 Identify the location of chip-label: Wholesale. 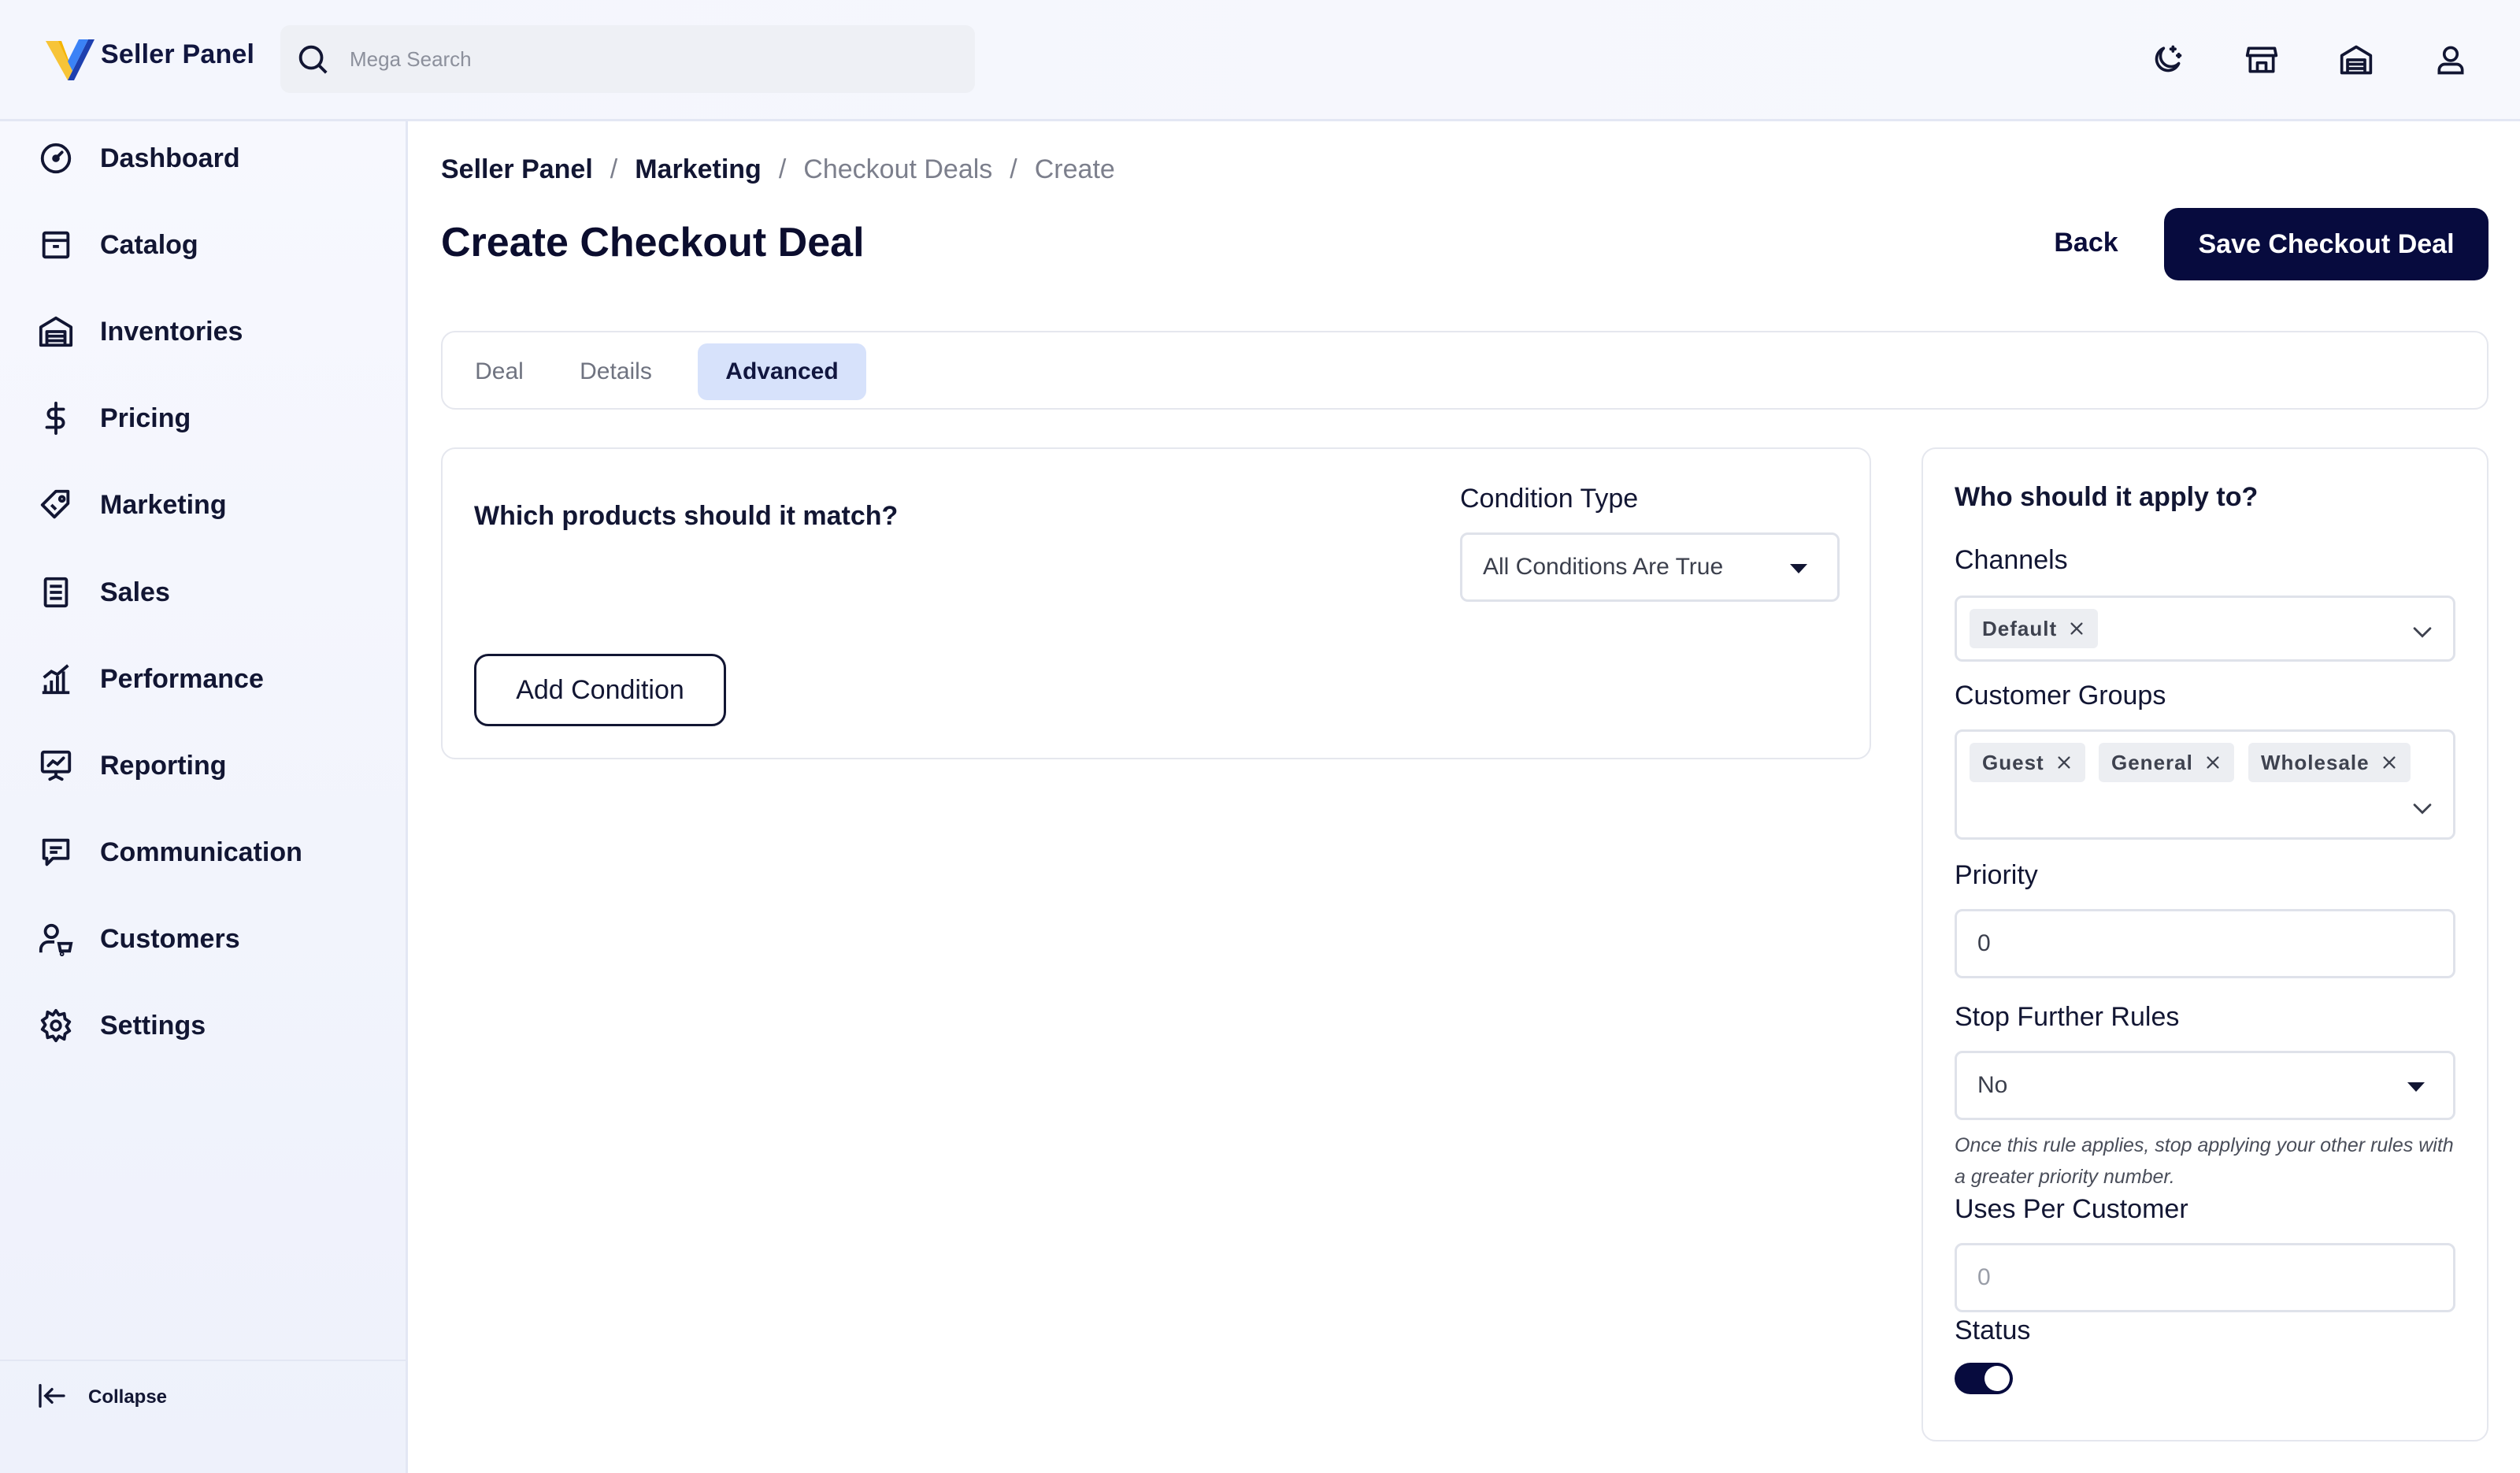
(2315, 762).